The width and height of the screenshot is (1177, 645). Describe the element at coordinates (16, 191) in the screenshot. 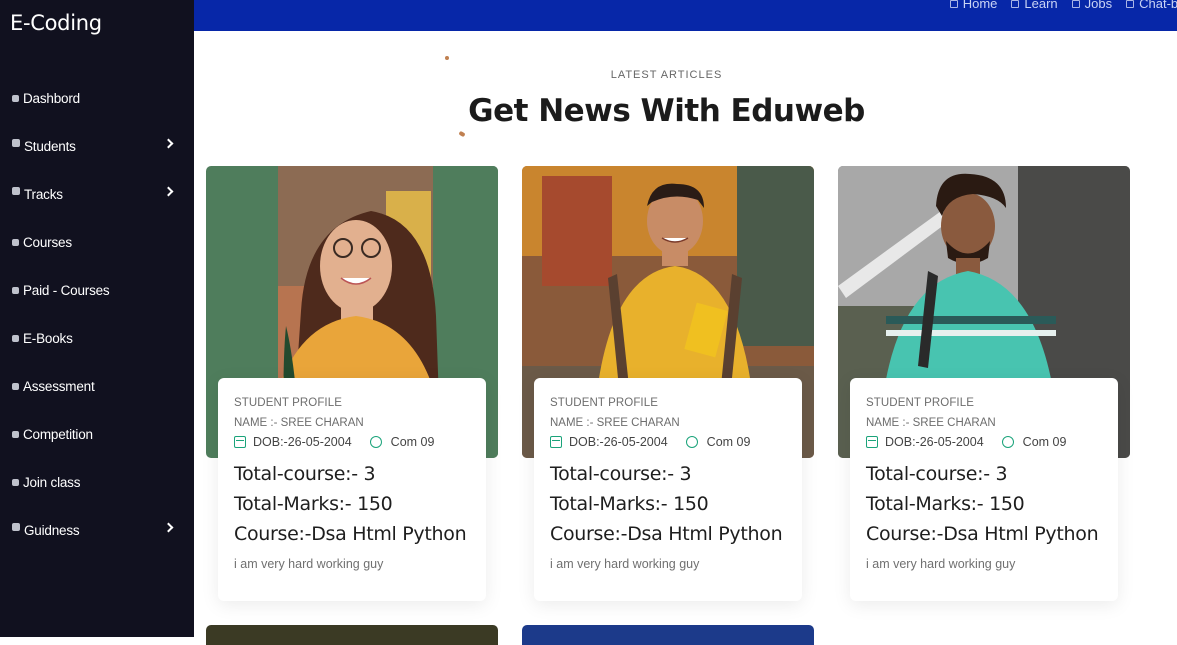

I see `tracks-icon` at that location.